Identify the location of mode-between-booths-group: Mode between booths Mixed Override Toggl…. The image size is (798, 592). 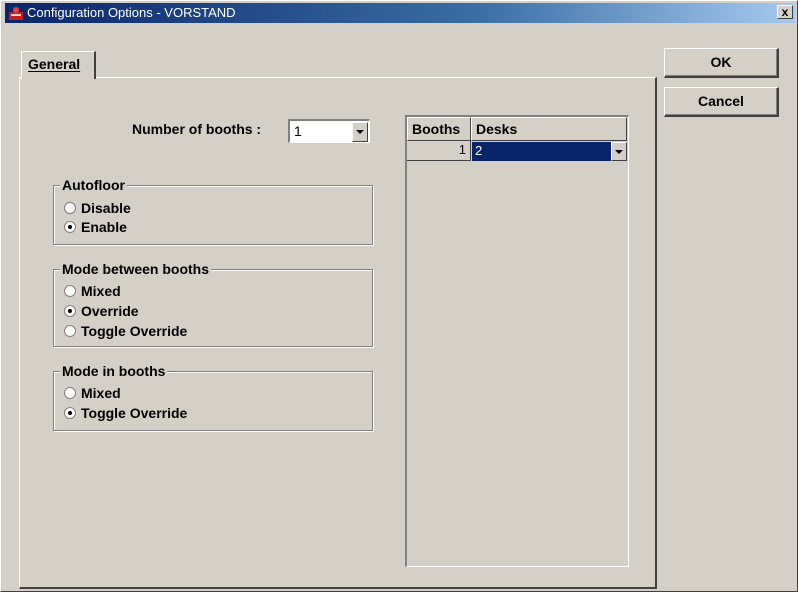
(213, 304).